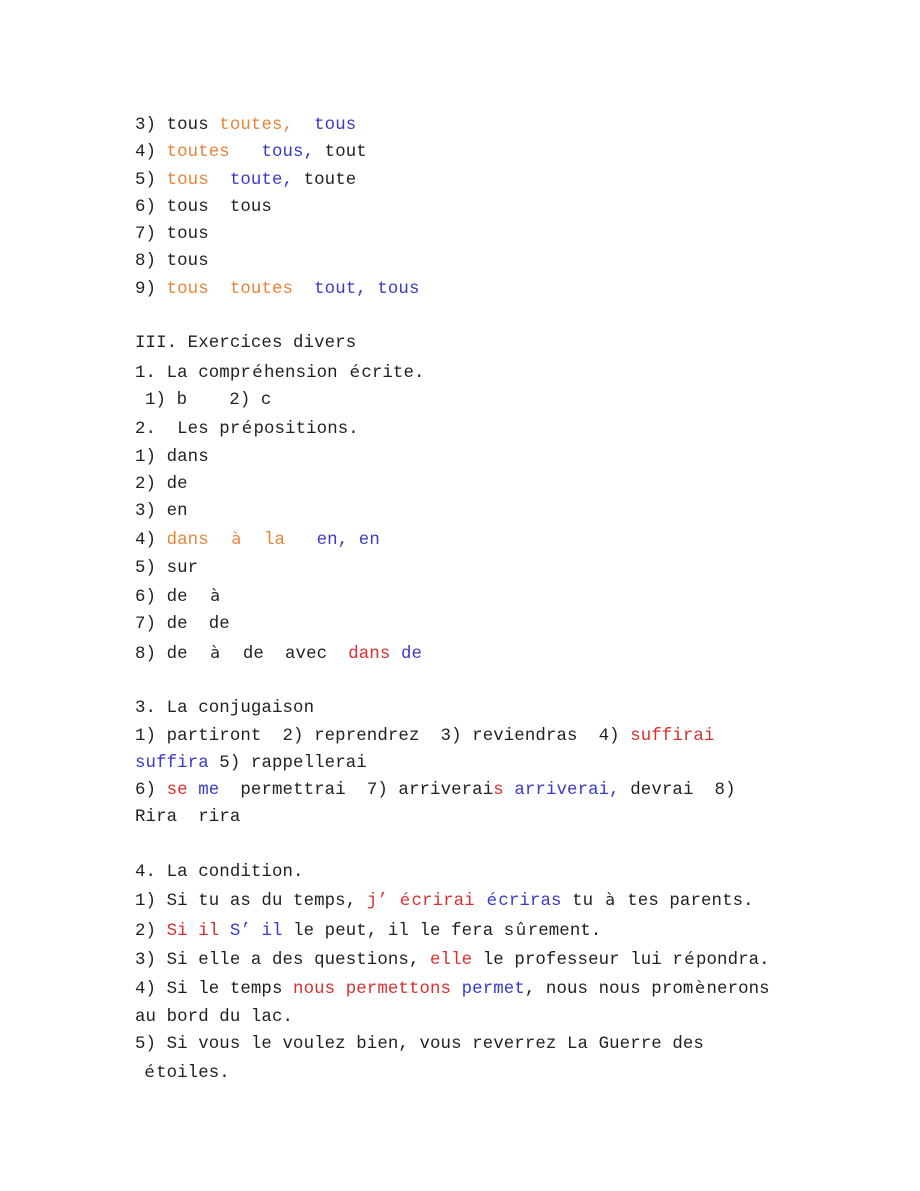 The height and width of the screenshot is (1191, 920). I want to click on text-run: 5), so click(151, 180).